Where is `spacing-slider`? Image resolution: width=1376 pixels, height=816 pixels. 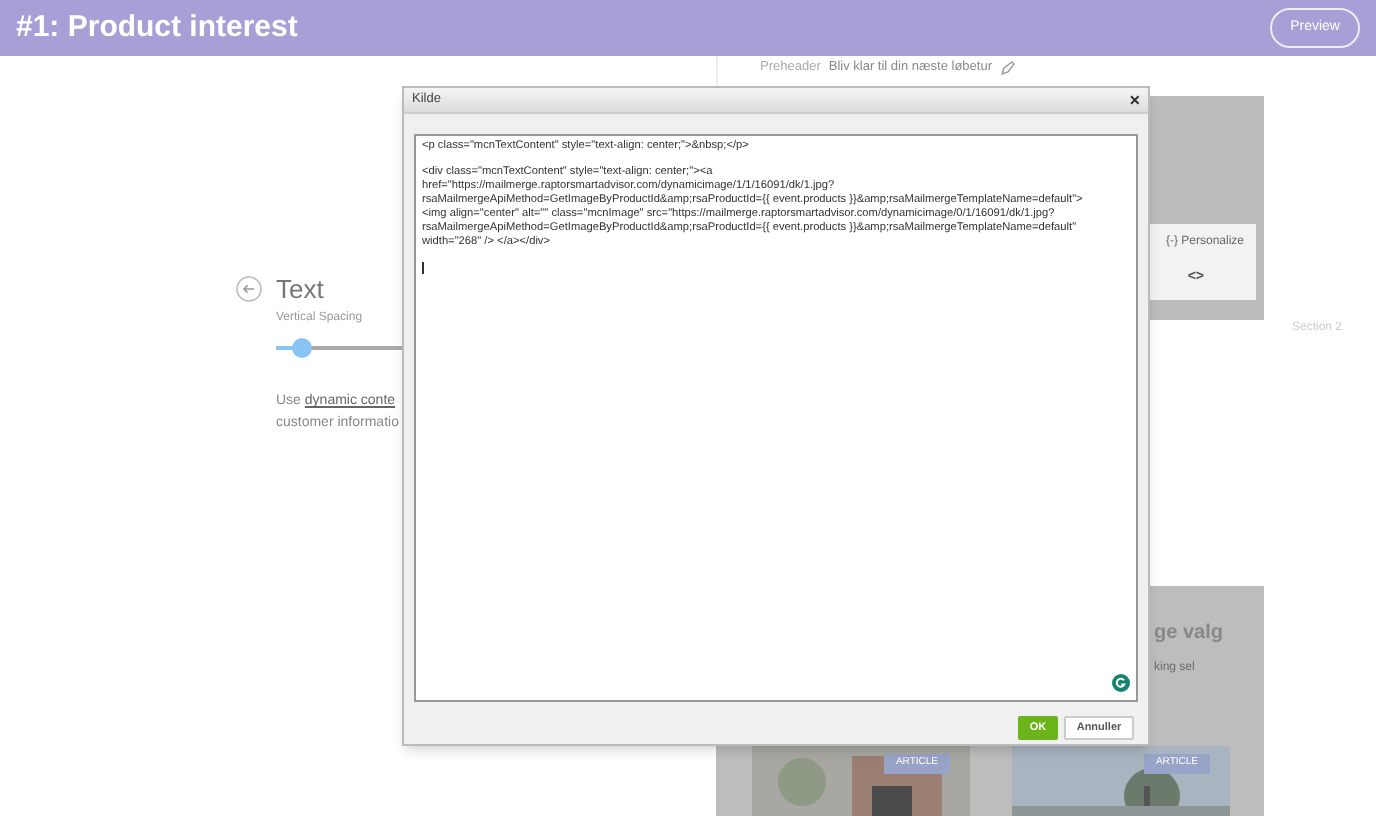
spacing-slider is located at coordinates (339, 348).